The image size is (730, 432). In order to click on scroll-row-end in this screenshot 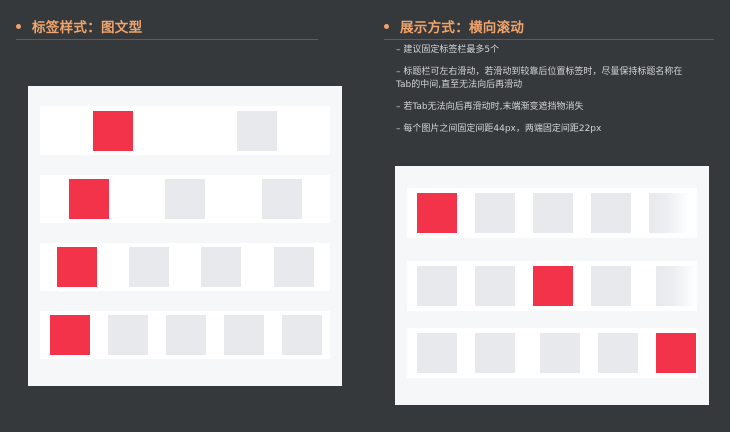, I will do `click(552, 353)`.